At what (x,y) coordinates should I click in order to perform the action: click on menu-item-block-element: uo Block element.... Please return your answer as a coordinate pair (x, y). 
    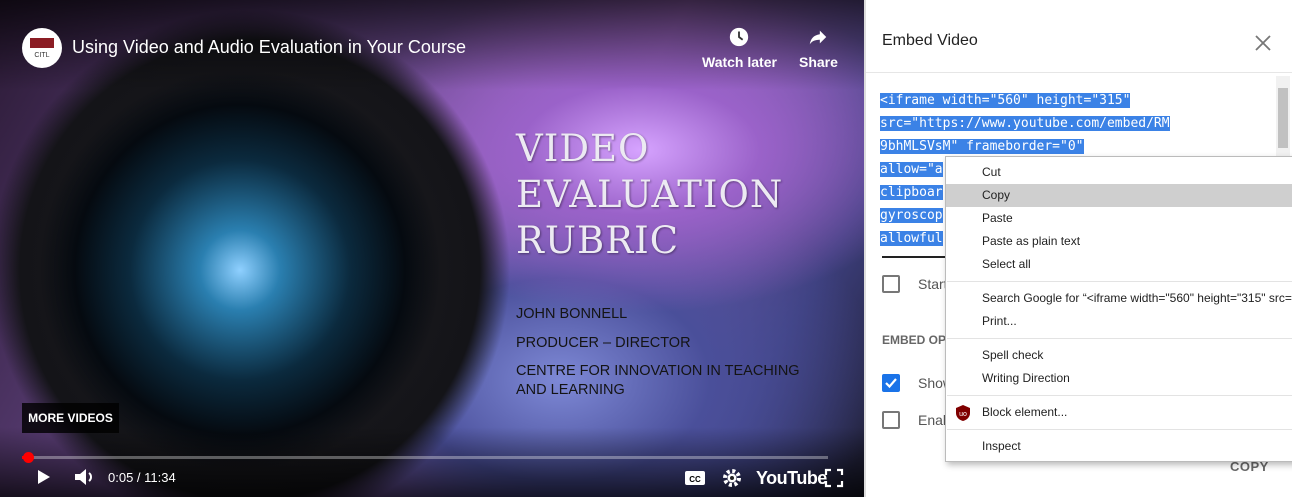
    Looking at the image, I should click on (1119, 412).